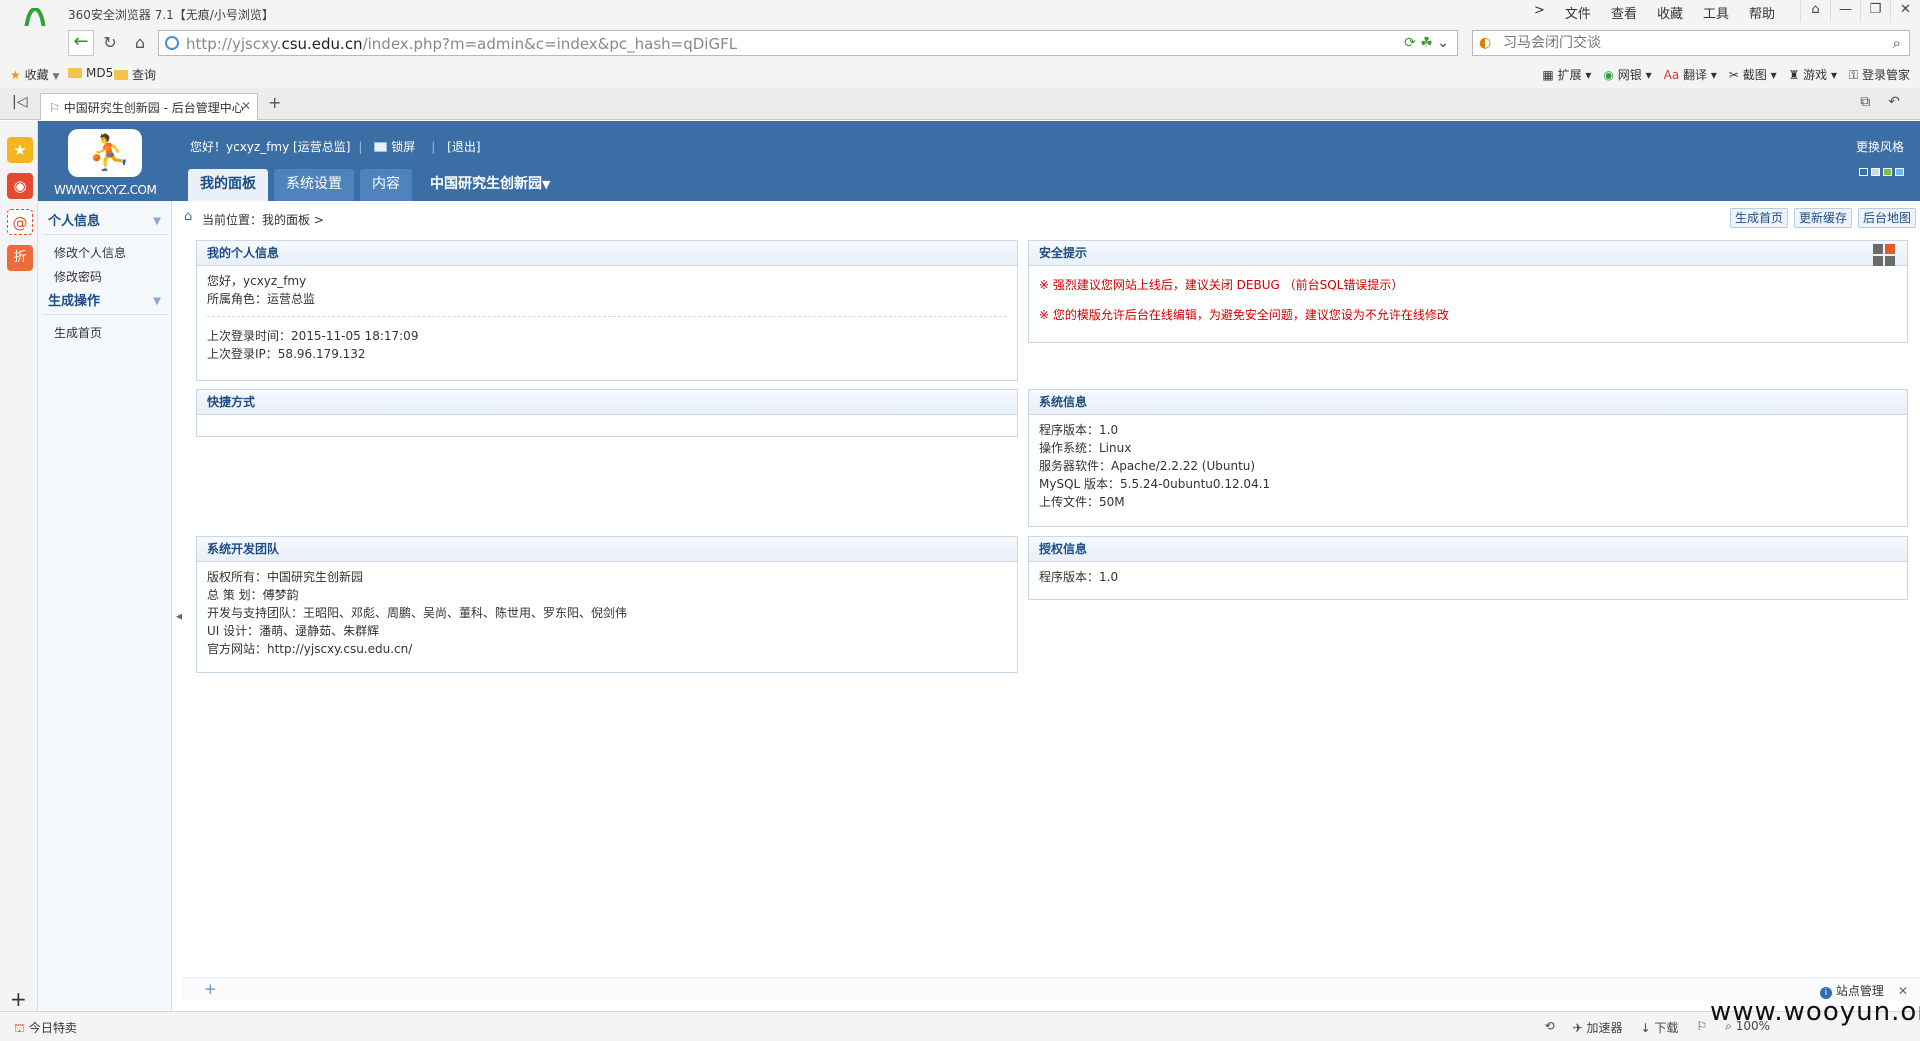 The image size is (1920, 1041). I want to click on toolbar-games: ♜ 游戏 ▾, so click(1813, 74).